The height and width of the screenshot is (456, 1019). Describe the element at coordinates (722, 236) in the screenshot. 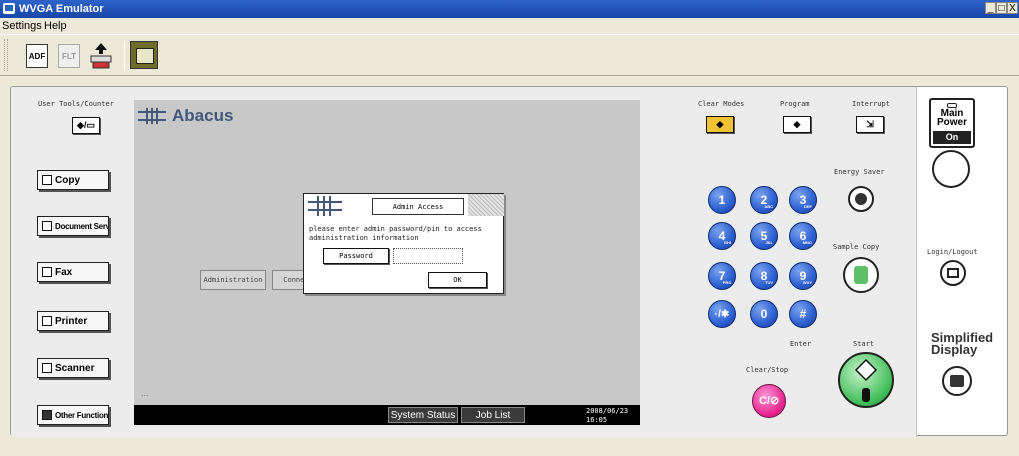

I see `key-4: 4 GHI` at that location.